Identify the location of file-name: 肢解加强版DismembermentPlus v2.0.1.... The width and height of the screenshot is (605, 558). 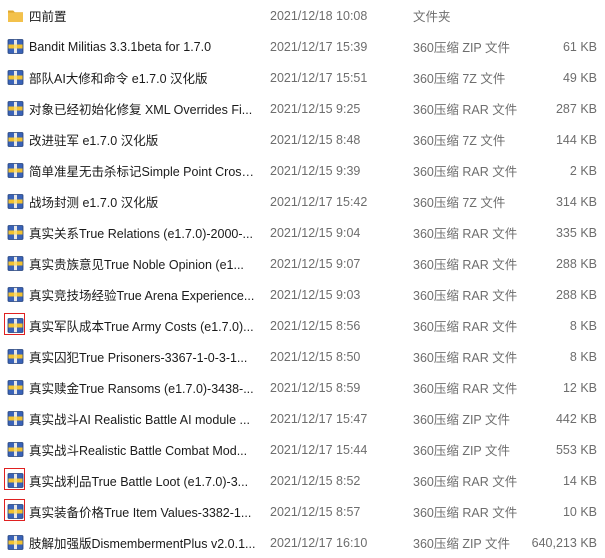
(142, 544).